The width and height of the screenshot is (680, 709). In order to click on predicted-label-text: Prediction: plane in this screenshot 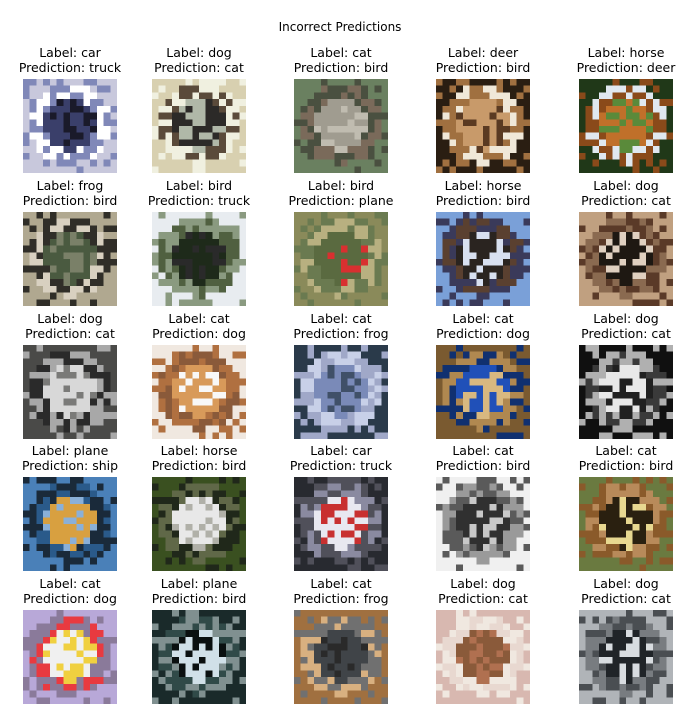, I will do `click(341, 200)`.